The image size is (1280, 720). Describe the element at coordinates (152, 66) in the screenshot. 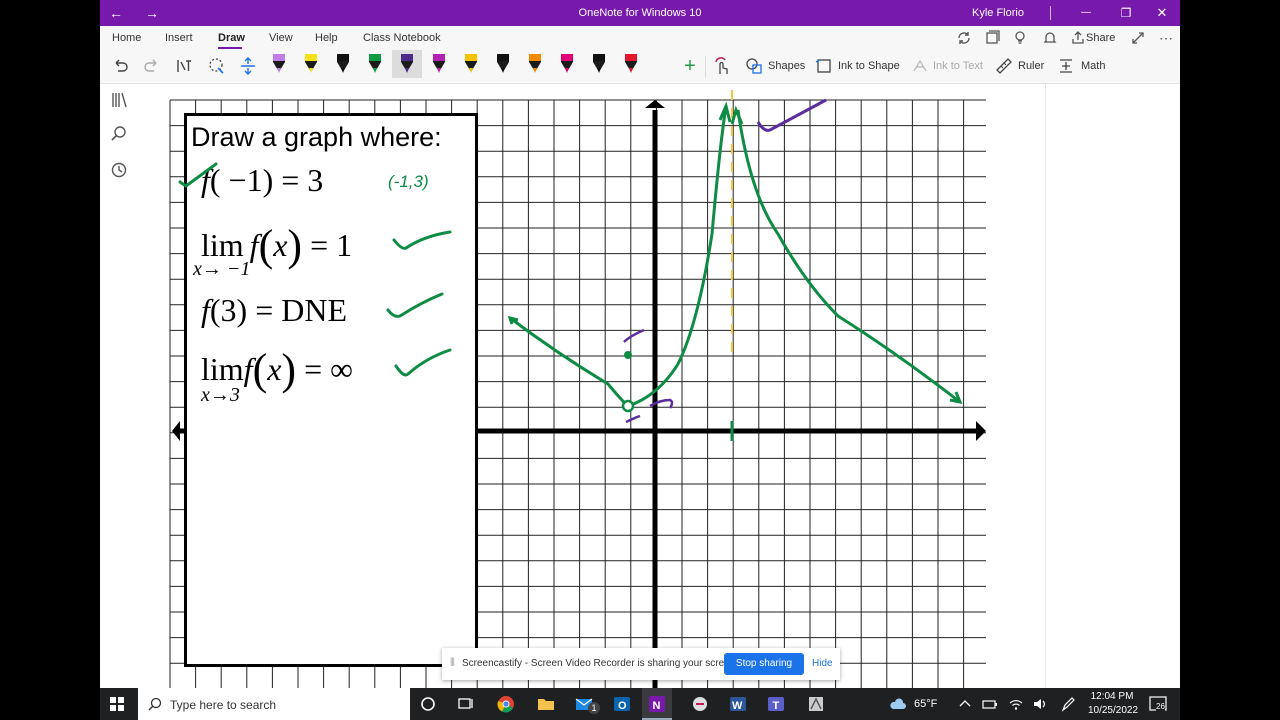

I see `redo-icon` at that location.